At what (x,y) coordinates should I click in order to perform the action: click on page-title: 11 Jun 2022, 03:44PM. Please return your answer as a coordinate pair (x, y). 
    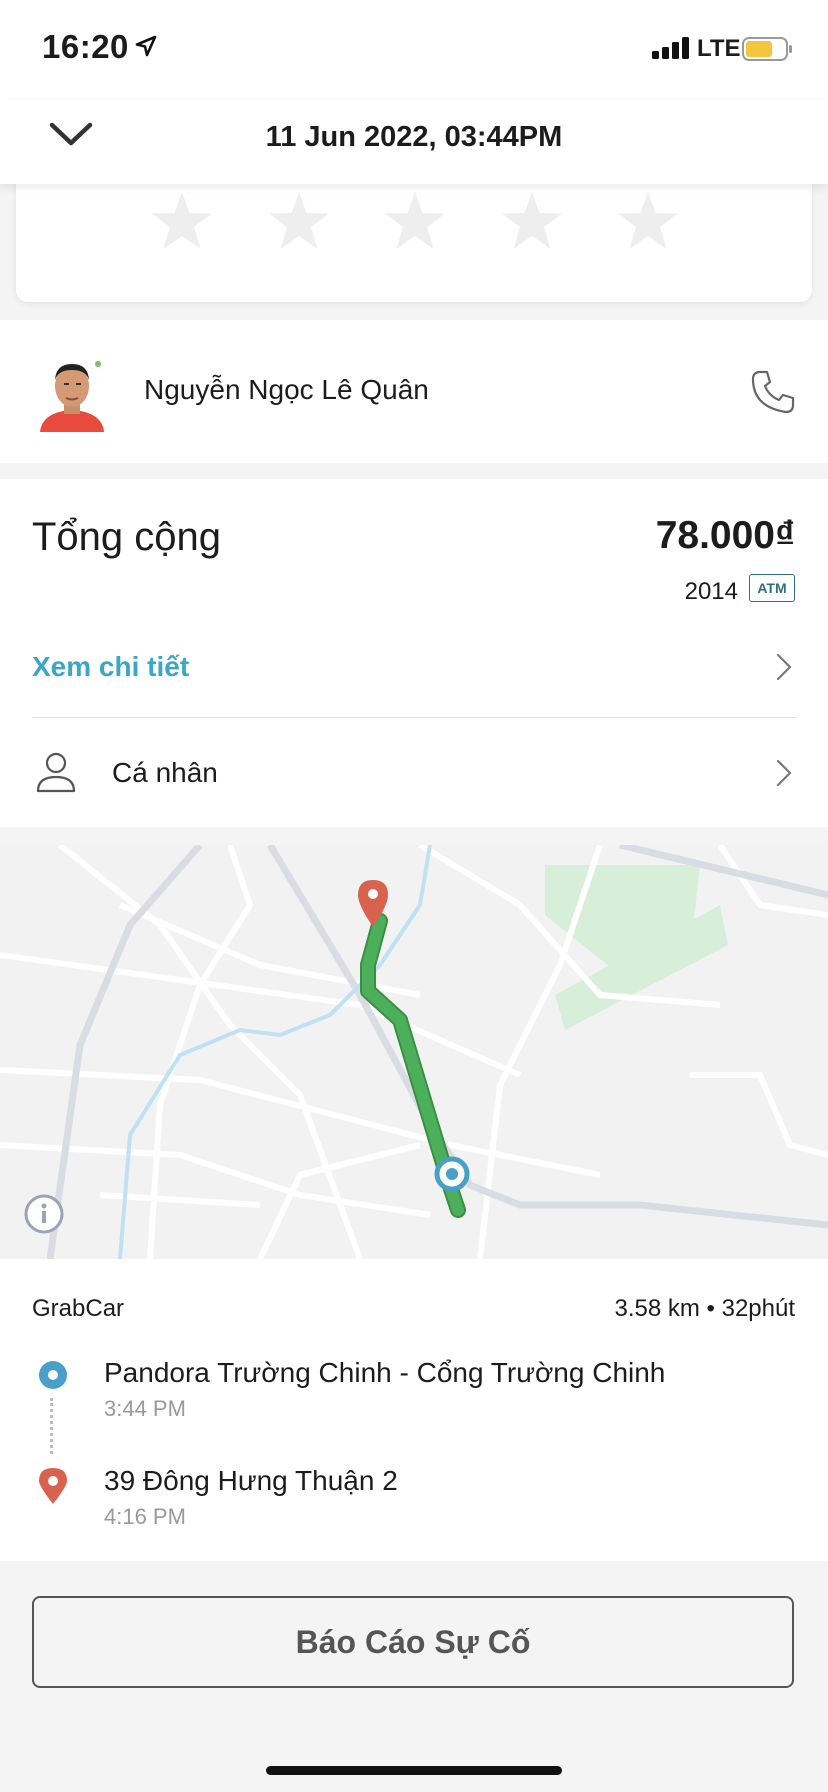
    Looking at the image, I should click on (414, 137).